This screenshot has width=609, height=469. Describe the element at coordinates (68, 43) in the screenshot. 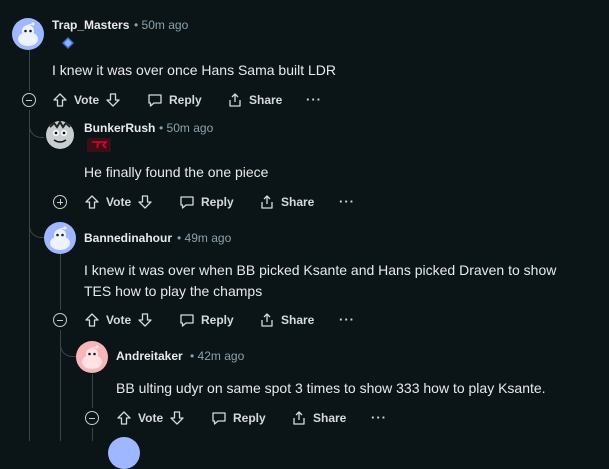

I see `flair-icon` at that location.